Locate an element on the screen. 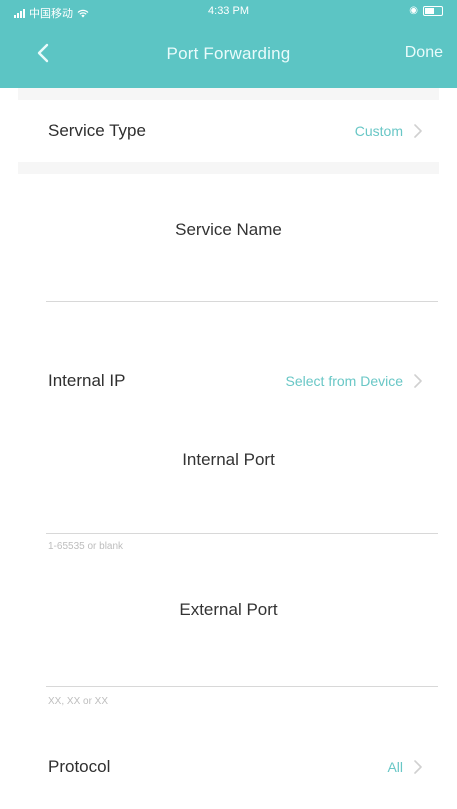  location-icon: ◉ is located at coordinates (413, 10).